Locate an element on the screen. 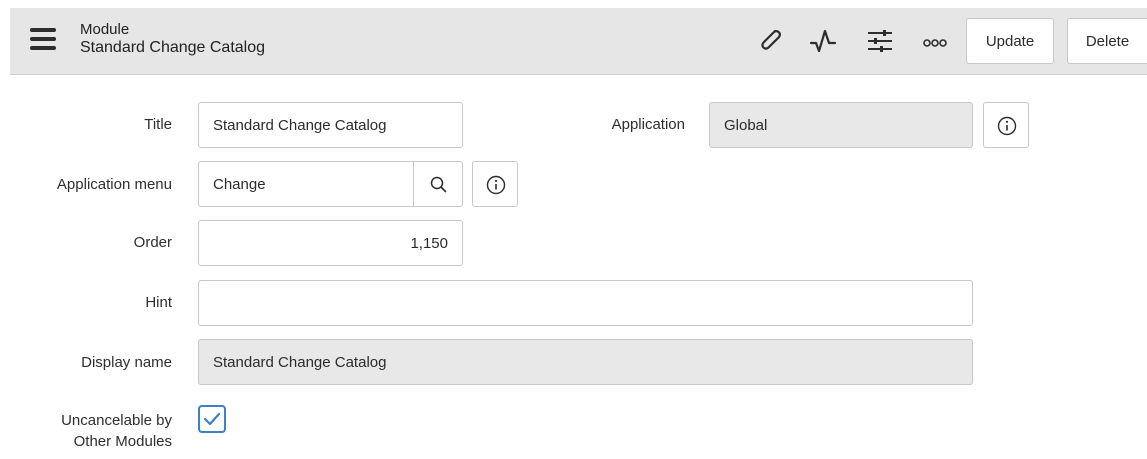 The image size is (1147, 459). update-button: Update is located at coordinates (1010, 41).